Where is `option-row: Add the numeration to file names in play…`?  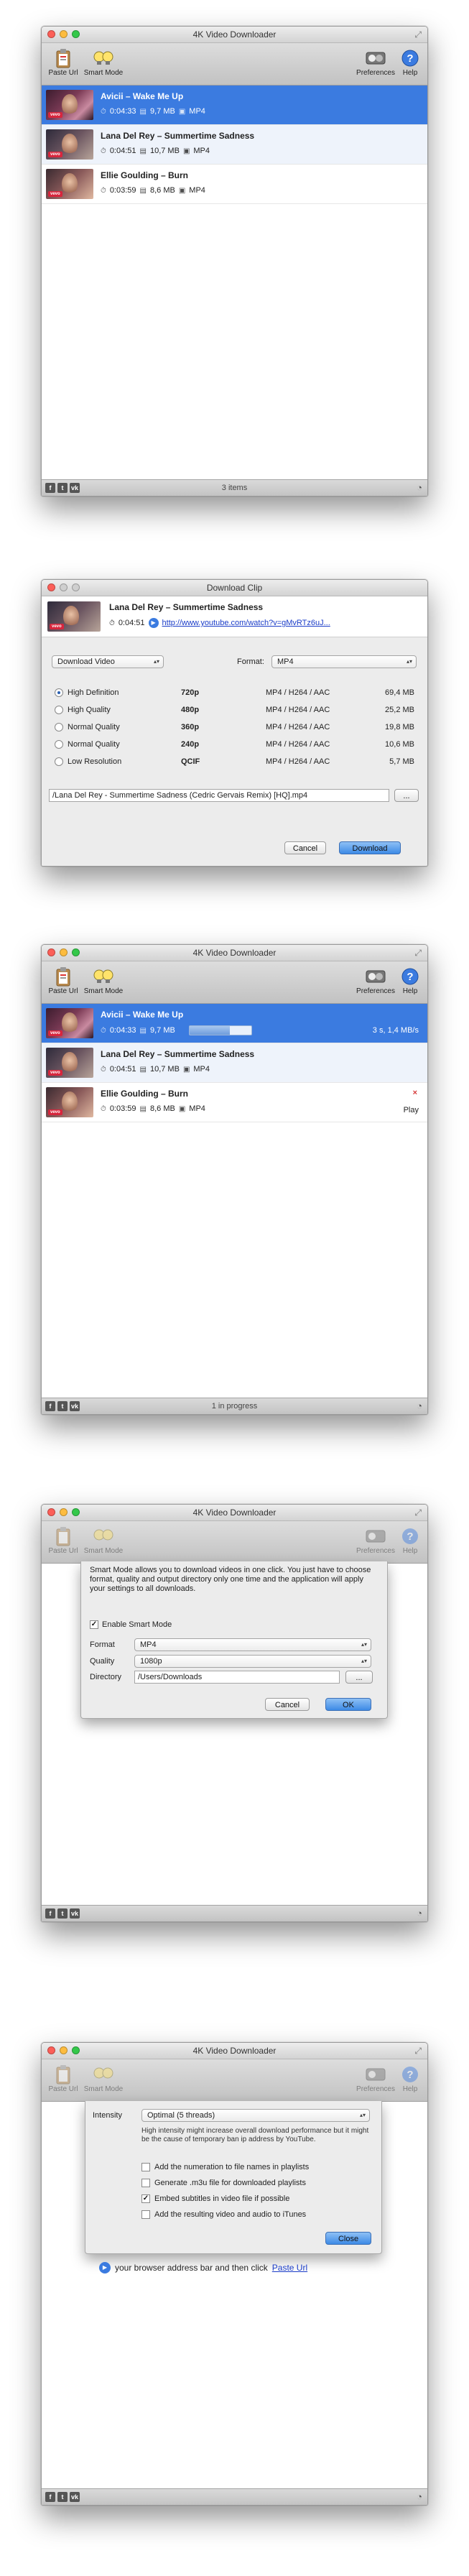 option-row: Add the numeration to file names in play… is located at coordinates (225, 2167).